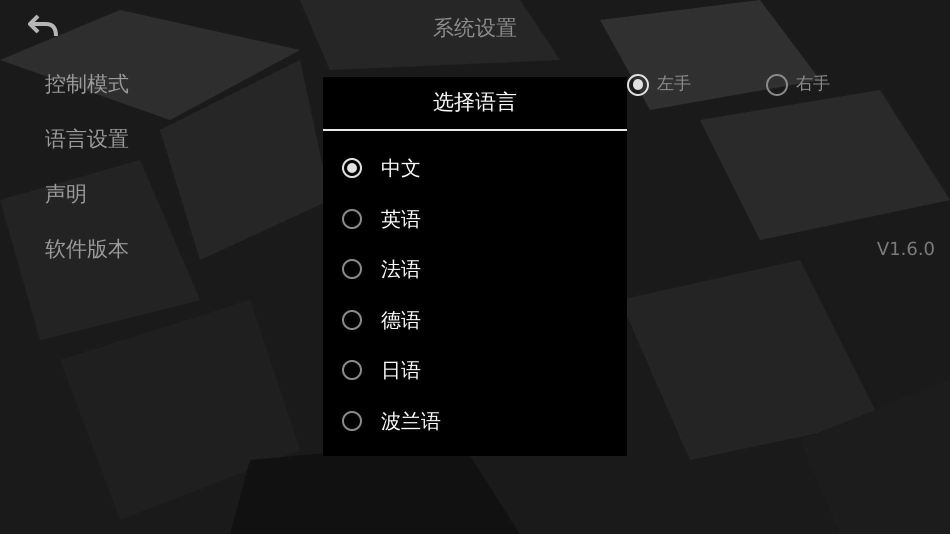 Image resolution: width=950 pixels, height=534 pixels. I want to click on version-text: V1.6.0, so click(905, 250).